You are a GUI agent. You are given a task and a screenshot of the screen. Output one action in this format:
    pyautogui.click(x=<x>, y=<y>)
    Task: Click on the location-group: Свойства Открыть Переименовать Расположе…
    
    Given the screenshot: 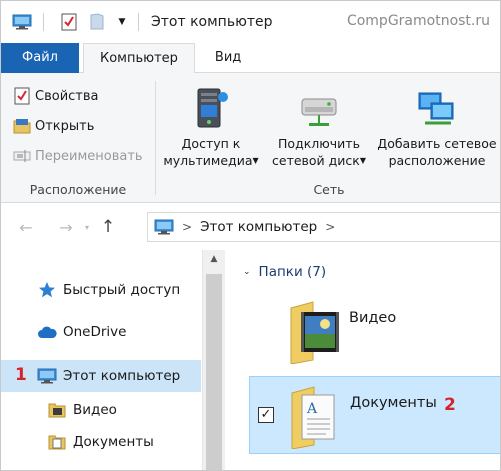 What is the action you would take?
    pyautogui.click(x=78, y=138)
    